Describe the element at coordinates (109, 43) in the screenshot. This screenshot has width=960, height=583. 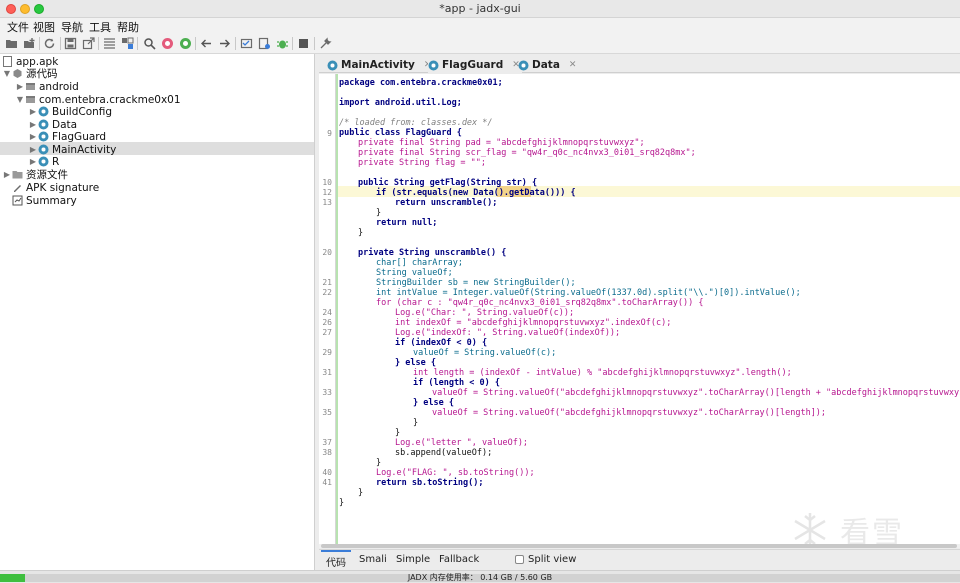
I see `flatten-icon` at that location.